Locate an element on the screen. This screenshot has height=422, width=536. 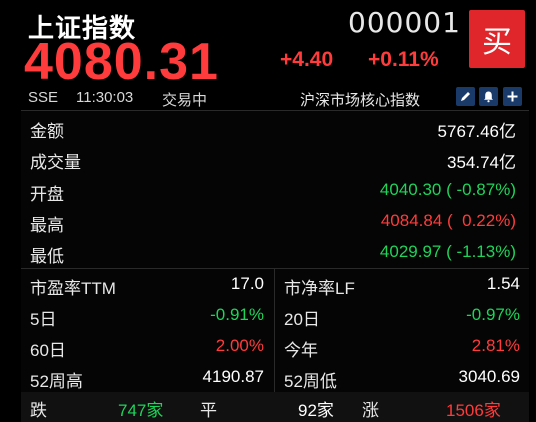
bell-icon is located at coordinates (488, 97).